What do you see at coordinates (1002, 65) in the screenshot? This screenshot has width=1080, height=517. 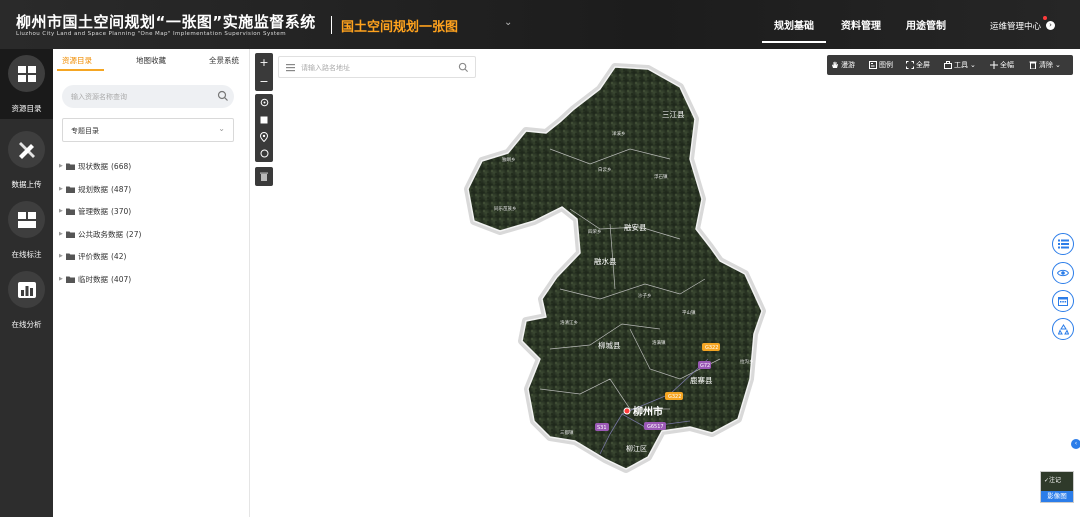 I see `full-extent-button: 全幅` at bounding box center [1002, 65].